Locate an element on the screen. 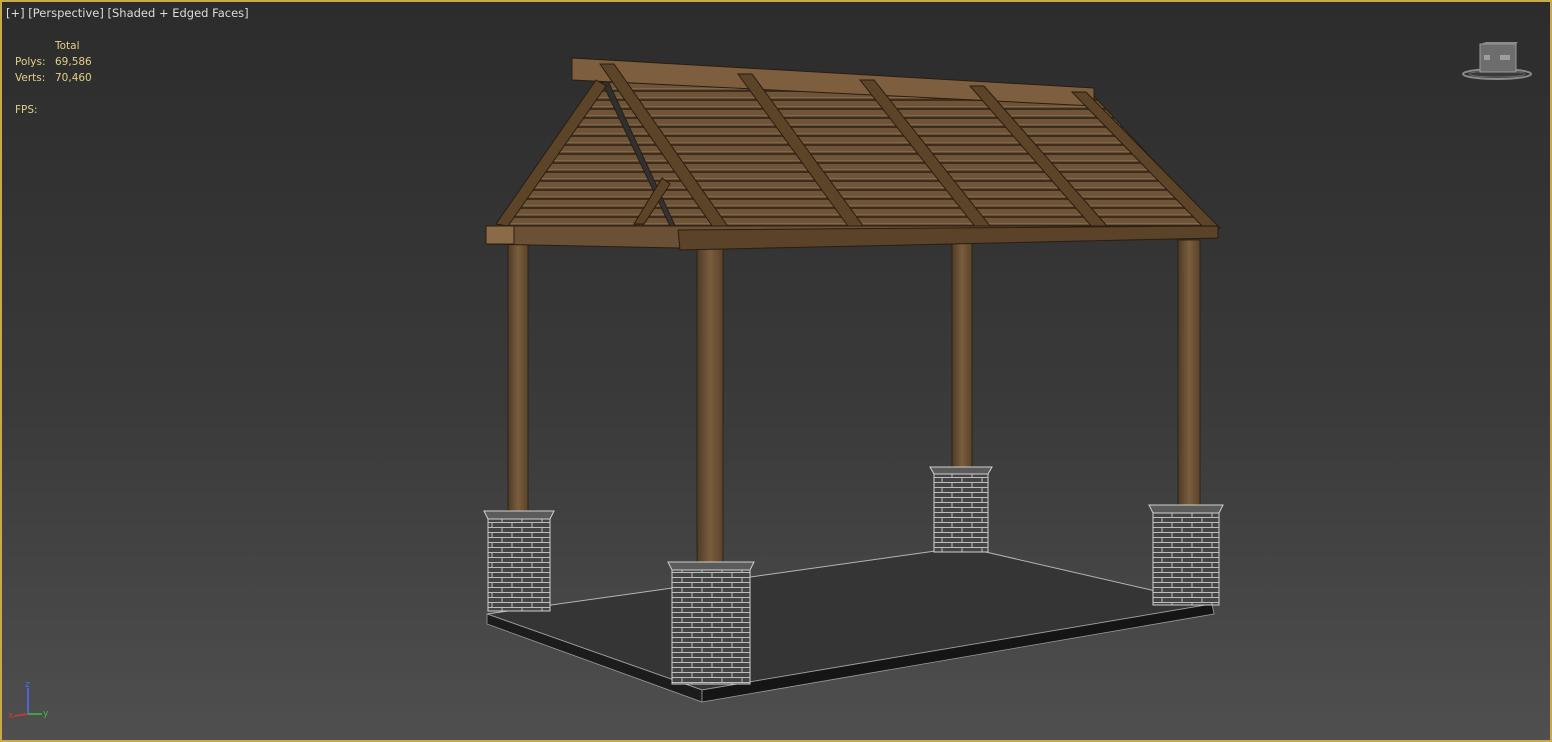 The image size is (1552, 742). viewport-label: [+] [Perspective] [Shaded + Edged Faces] is located at coordinates (127, 13).